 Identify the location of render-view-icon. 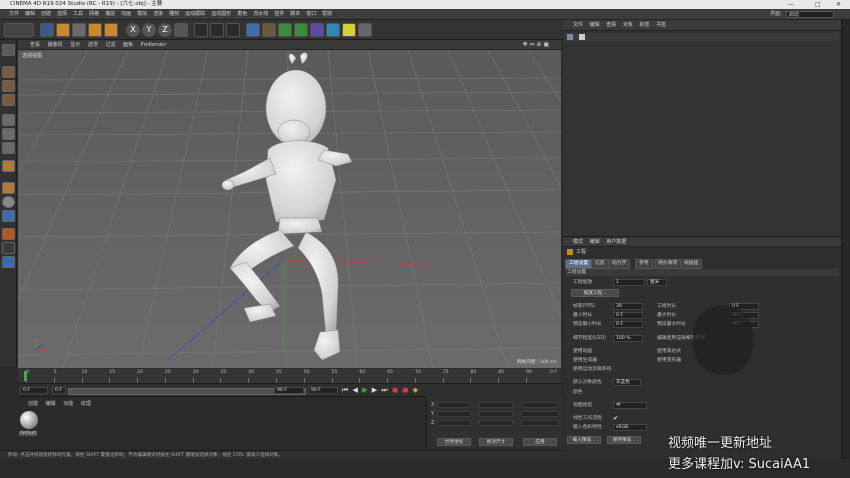
(201, 30).